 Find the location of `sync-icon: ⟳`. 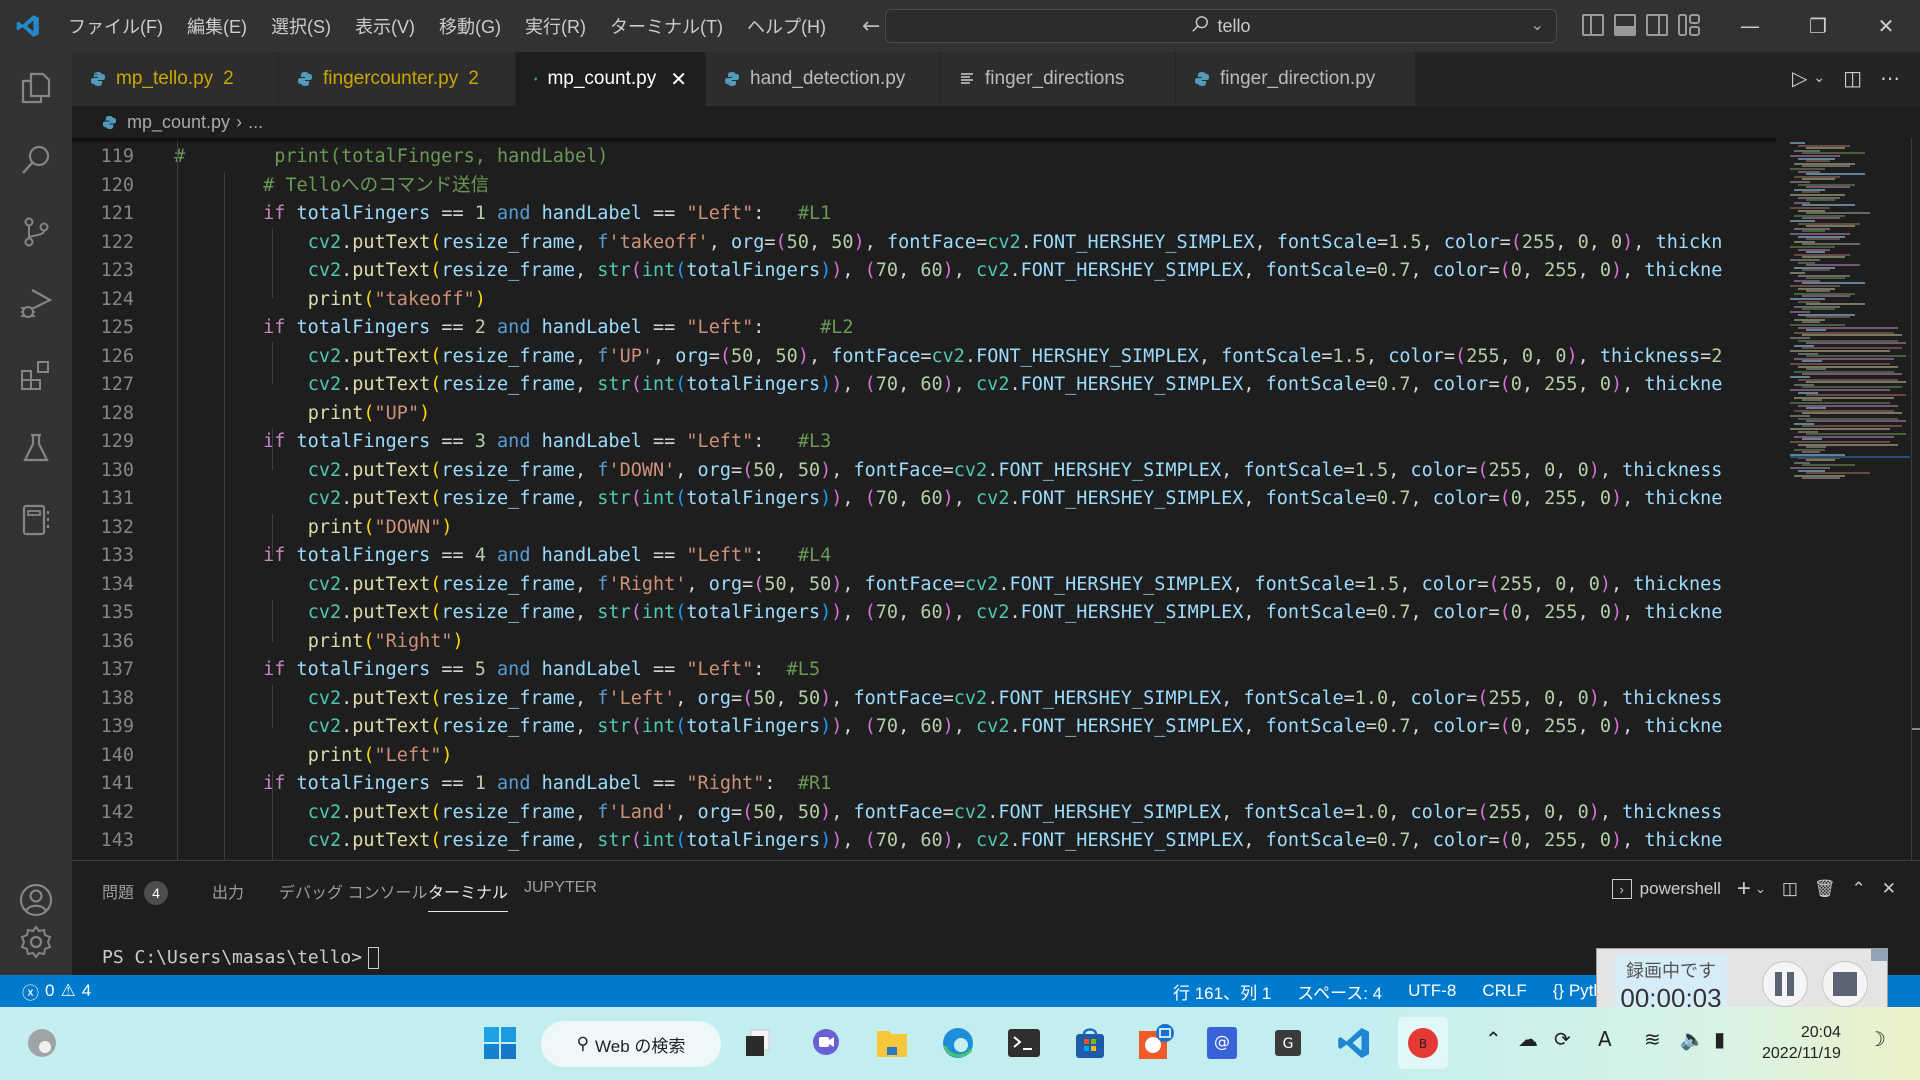

sync-icon: ⟳ is located at coordinates (1562, 1039).